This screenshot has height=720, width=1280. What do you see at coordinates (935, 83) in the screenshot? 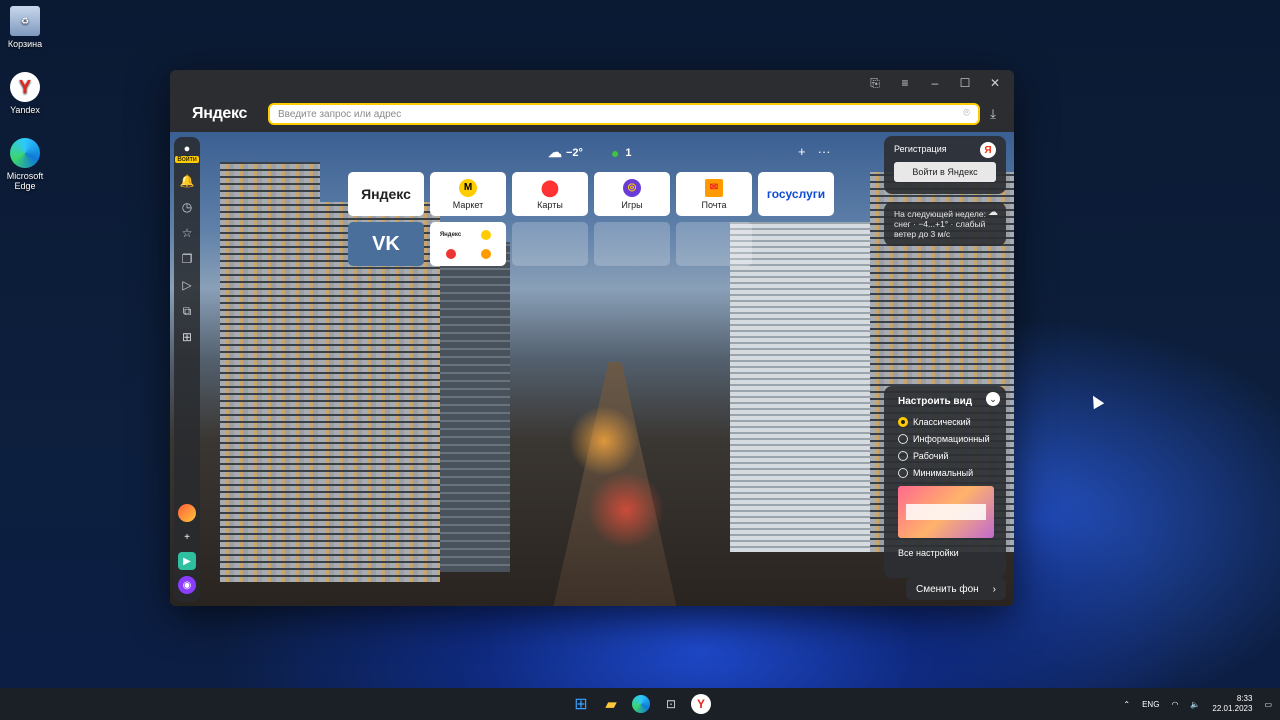
I see `minimize-button: –` at bounding box center [935, 83].